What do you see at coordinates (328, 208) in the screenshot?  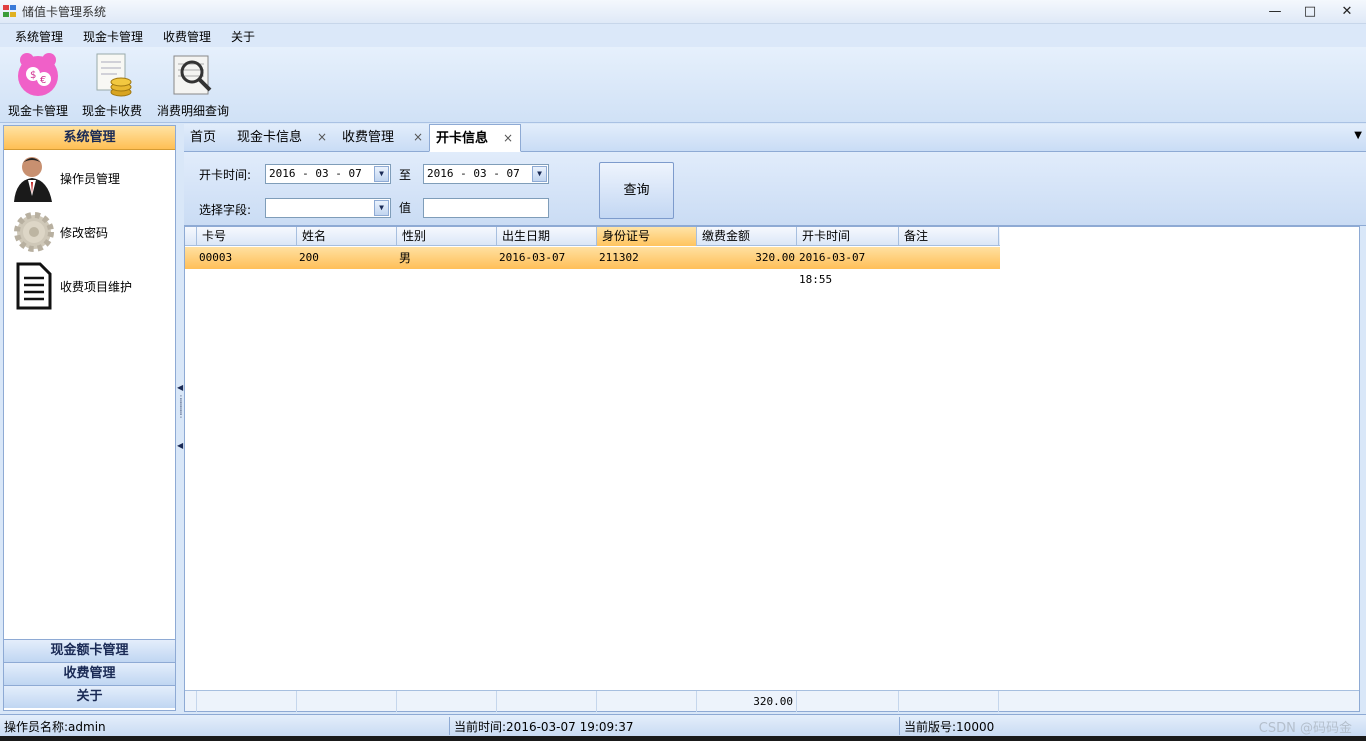 I see `field-select: ▼` at bounding box center [328, 208].